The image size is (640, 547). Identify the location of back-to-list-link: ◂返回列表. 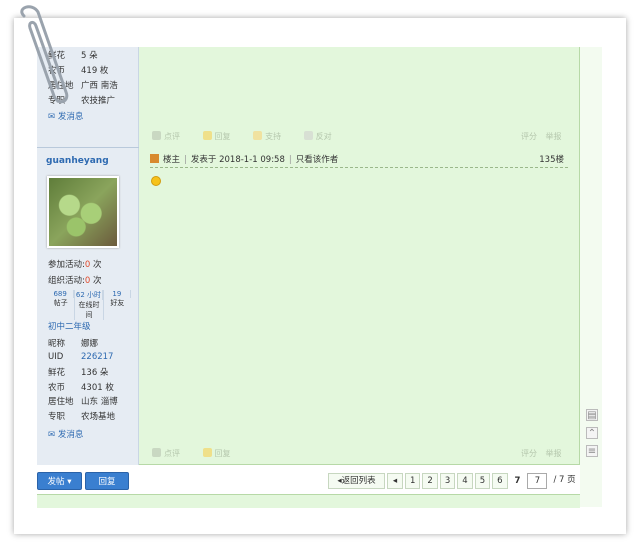
(356, 481).